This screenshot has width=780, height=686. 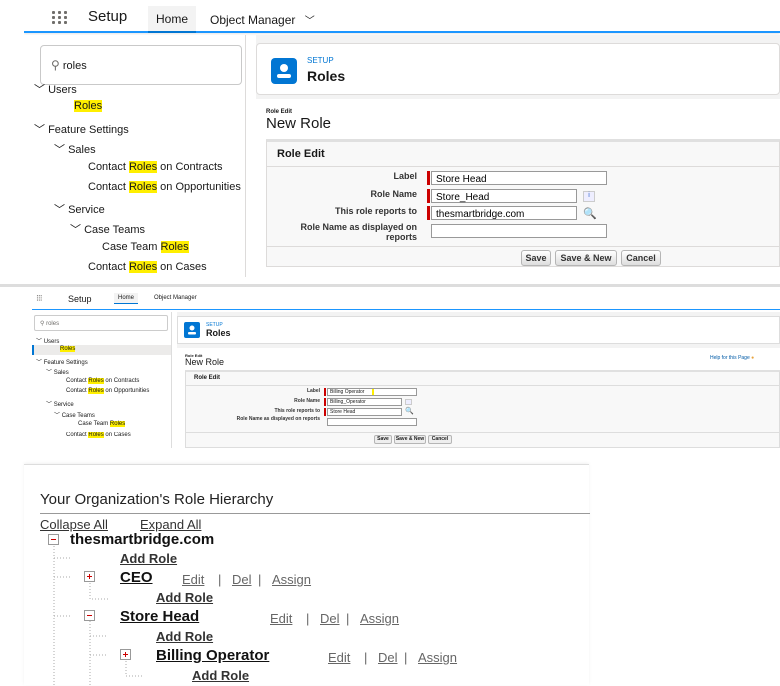 What do you see at coordinates (205, 362) in the screenshot?
I see `form-heading: New Role` at bounding box center [205, 362].